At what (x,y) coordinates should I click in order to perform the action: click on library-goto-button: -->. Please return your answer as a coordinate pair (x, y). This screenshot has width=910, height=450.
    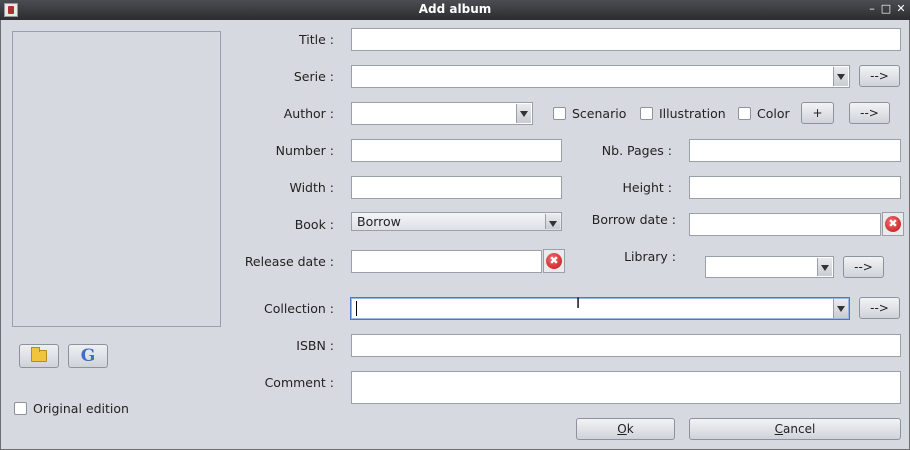
    Looking at the image, I should click on (863, 267).